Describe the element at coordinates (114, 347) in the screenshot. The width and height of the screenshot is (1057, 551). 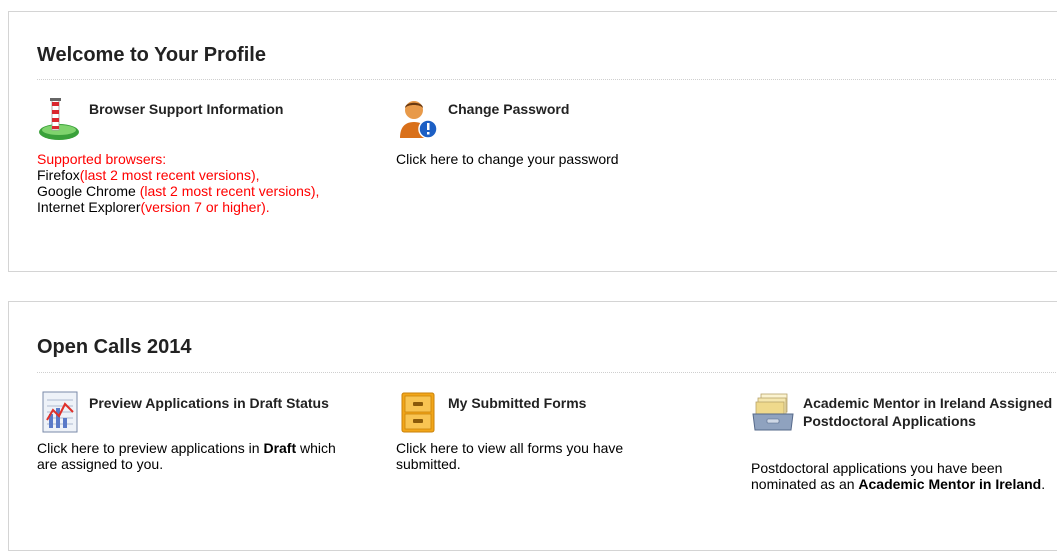
I see `open-calls-title: Open Calls 2014` at that location.